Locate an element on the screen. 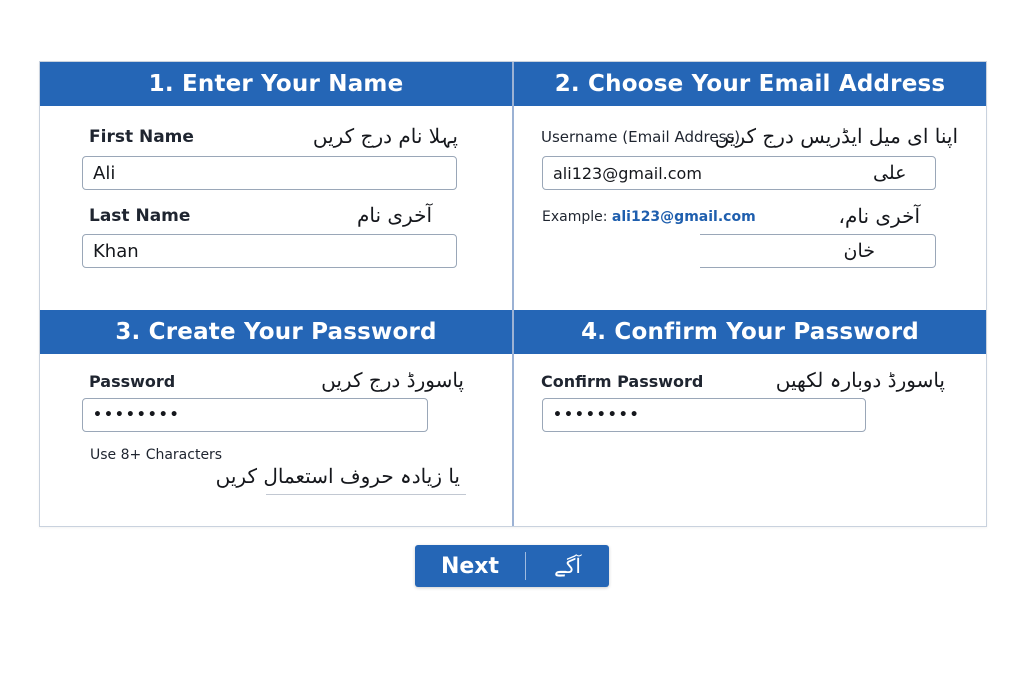 The height and width of the screenshot is (683, 1024). confirm-password-label: Confirm Password is located at coordinates (622, 381).